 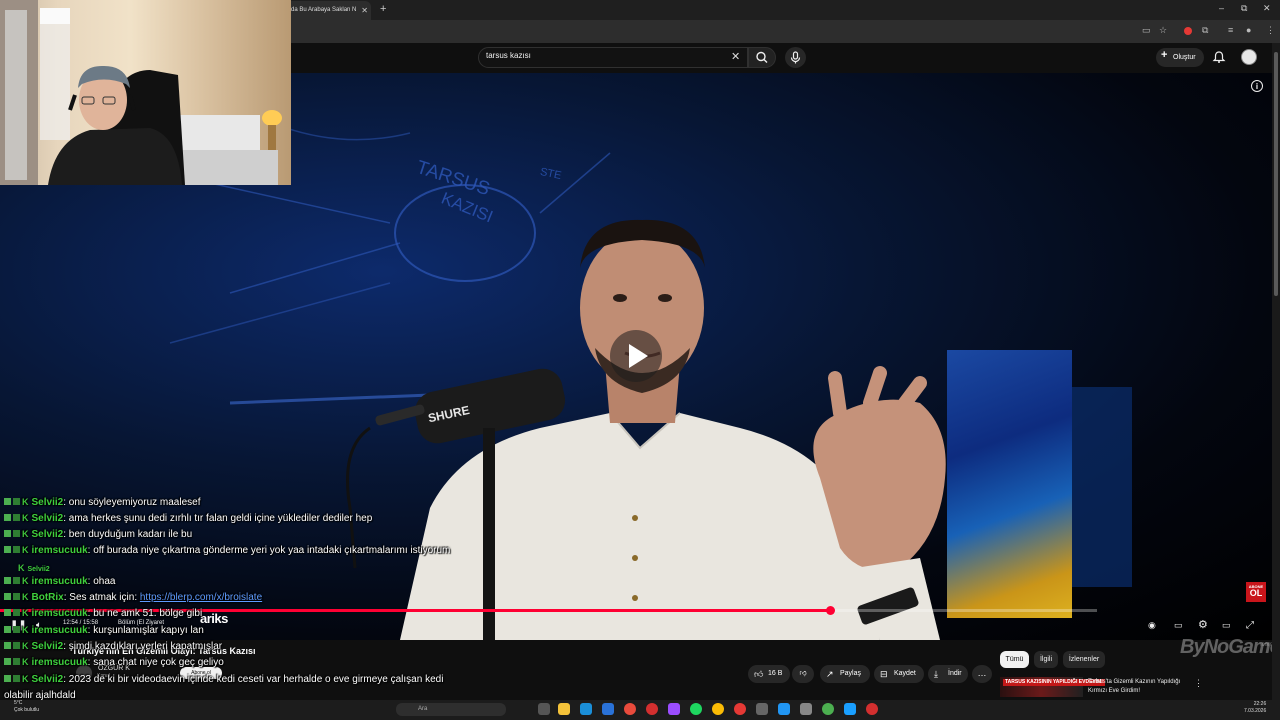 I want to click on reading-list-icon: ≡, so click(x=1230, y=30).